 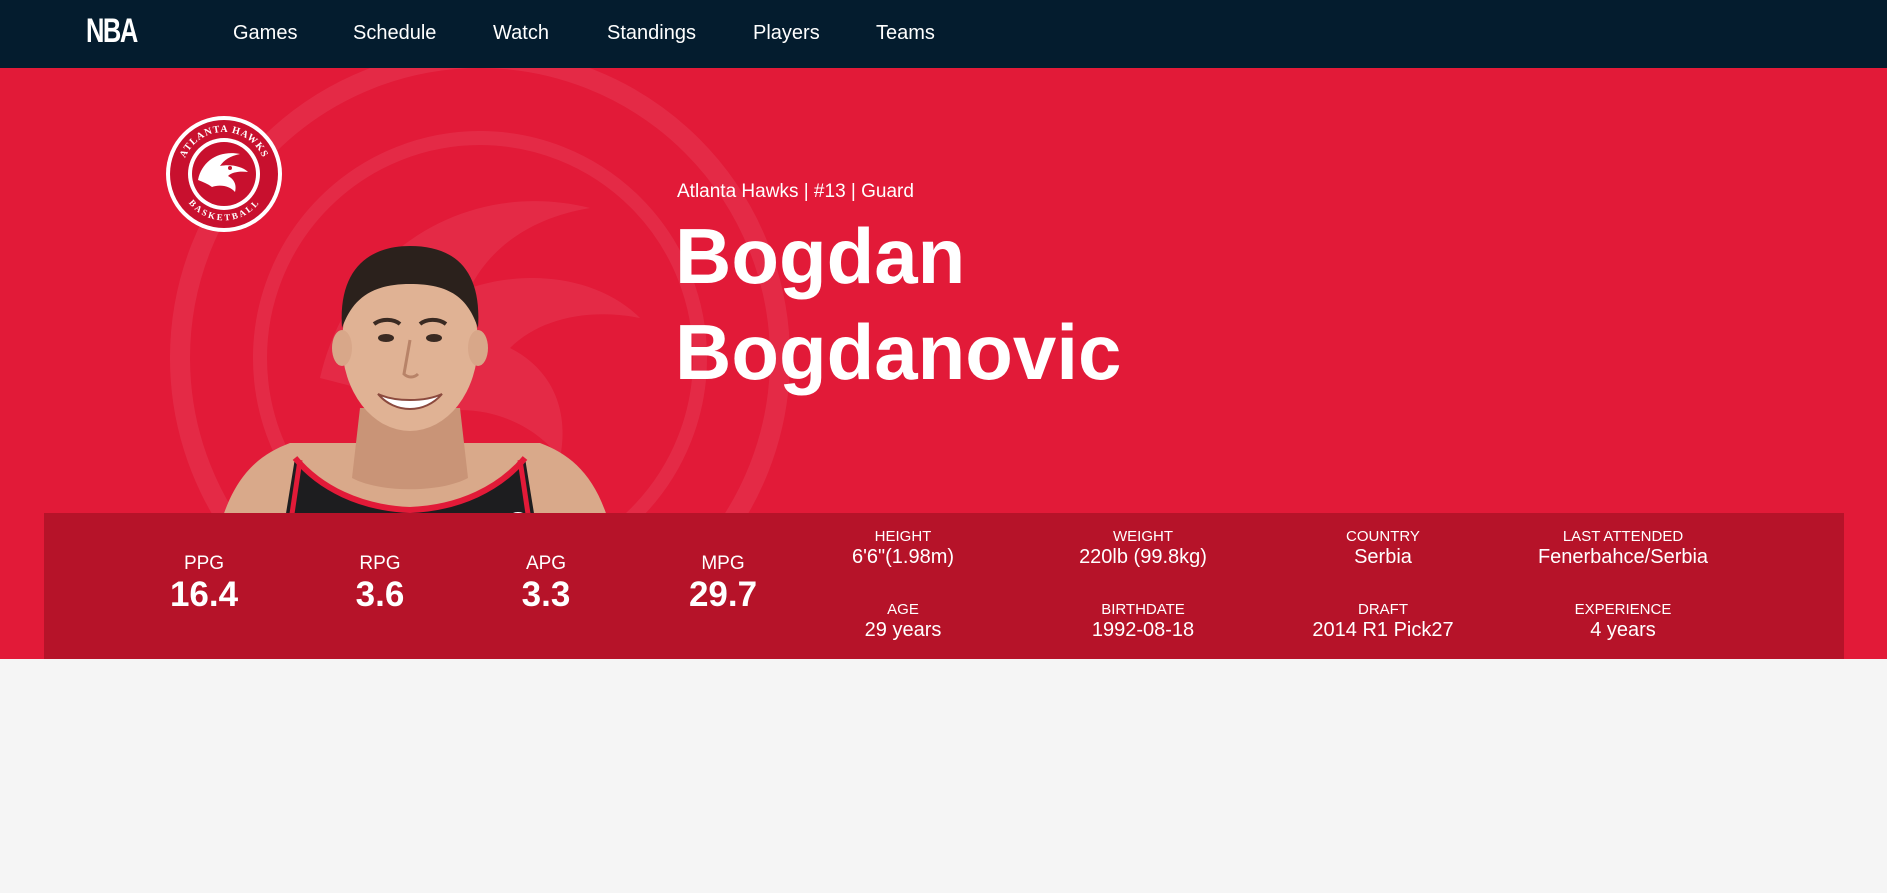 What do you see at coordinates (898, 352) in the screenshot?
I see `player-last-name: Bogdanovic` at bounding box center [898, 352].